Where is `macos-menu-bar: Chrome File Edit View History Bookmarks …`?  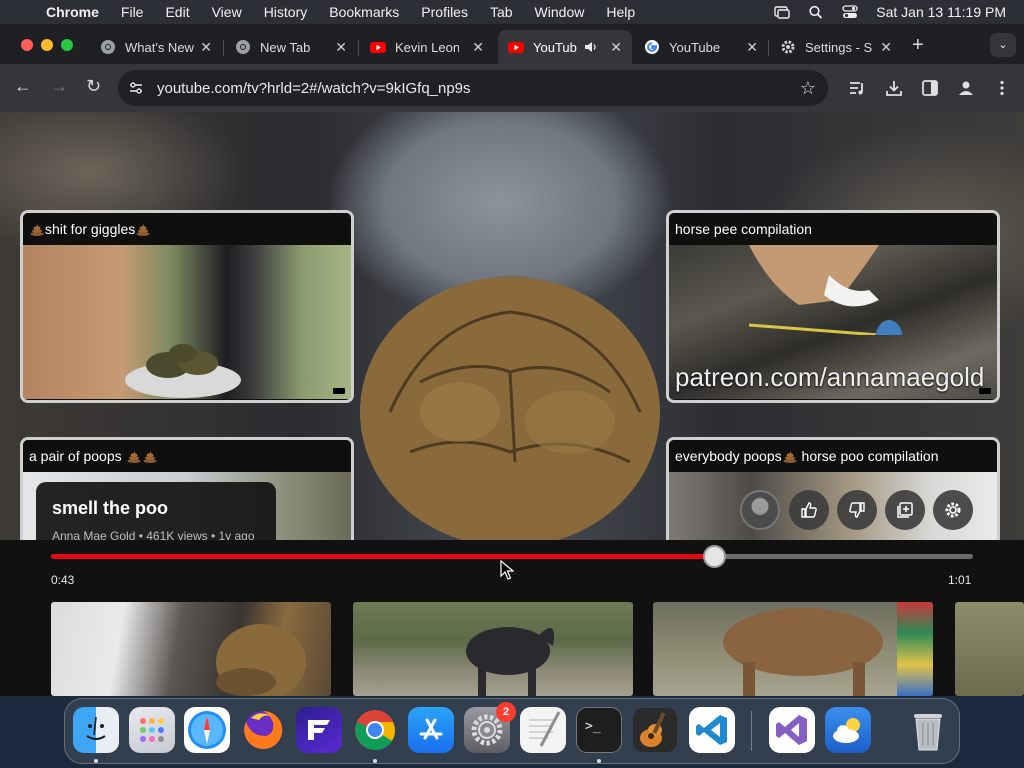 macos-menu-bar: Chrome File Edit View History Bookmarks … is located at coordinates (512, 12).